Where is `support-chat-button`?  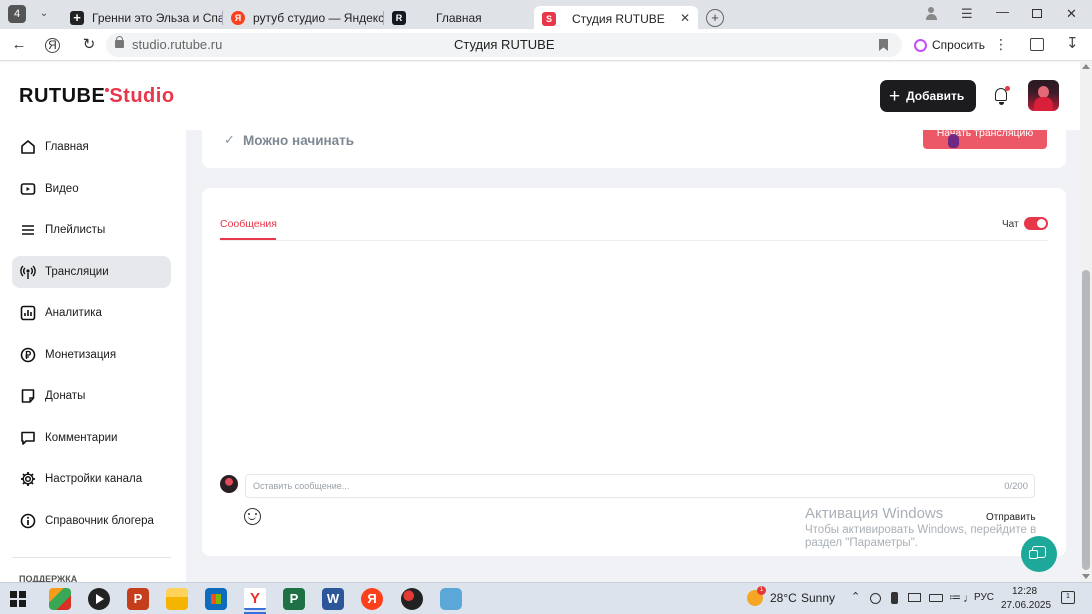
support-chat-button is located at coordinates (1039, 554).